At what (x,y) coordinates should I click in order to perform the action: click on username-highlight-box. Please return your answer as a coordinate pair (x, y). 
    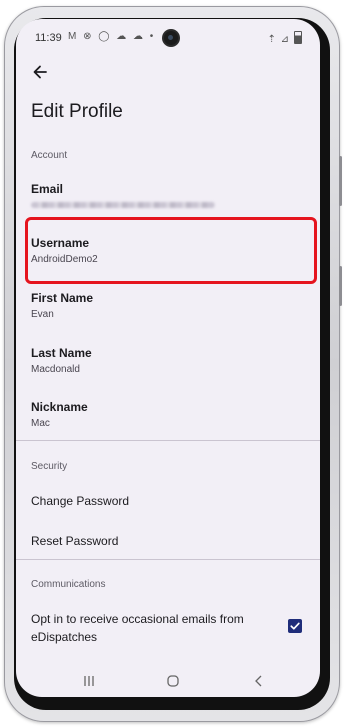
    Looking at the image, I should click on (171, 250).